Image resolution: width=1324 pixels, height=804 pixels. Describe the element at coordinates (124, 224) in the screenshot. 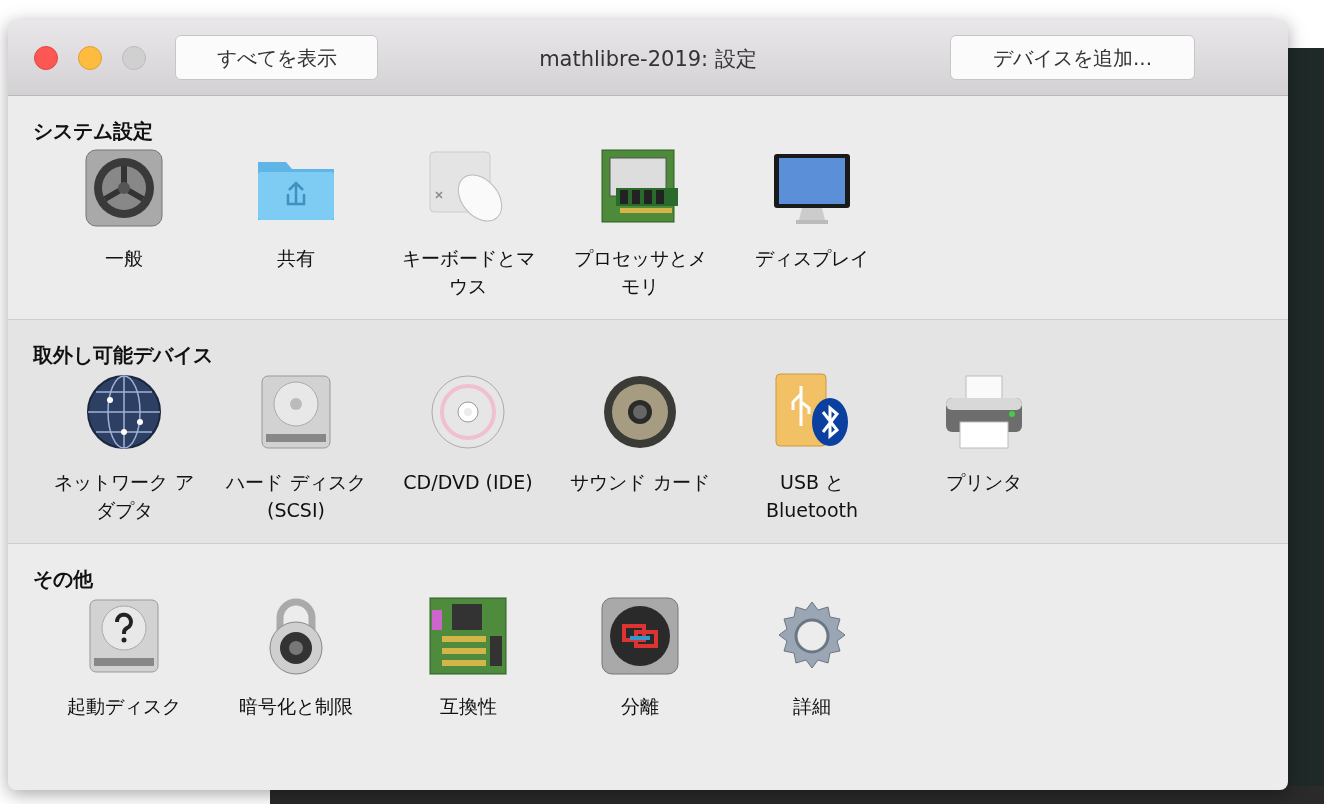

I see `settings-item: 一般` at that location.